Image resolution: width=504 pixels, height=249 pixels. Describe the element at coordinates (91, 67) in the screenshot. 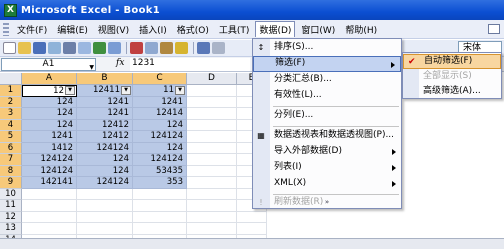

I see `chevron-down-icon: ▼` at that location.